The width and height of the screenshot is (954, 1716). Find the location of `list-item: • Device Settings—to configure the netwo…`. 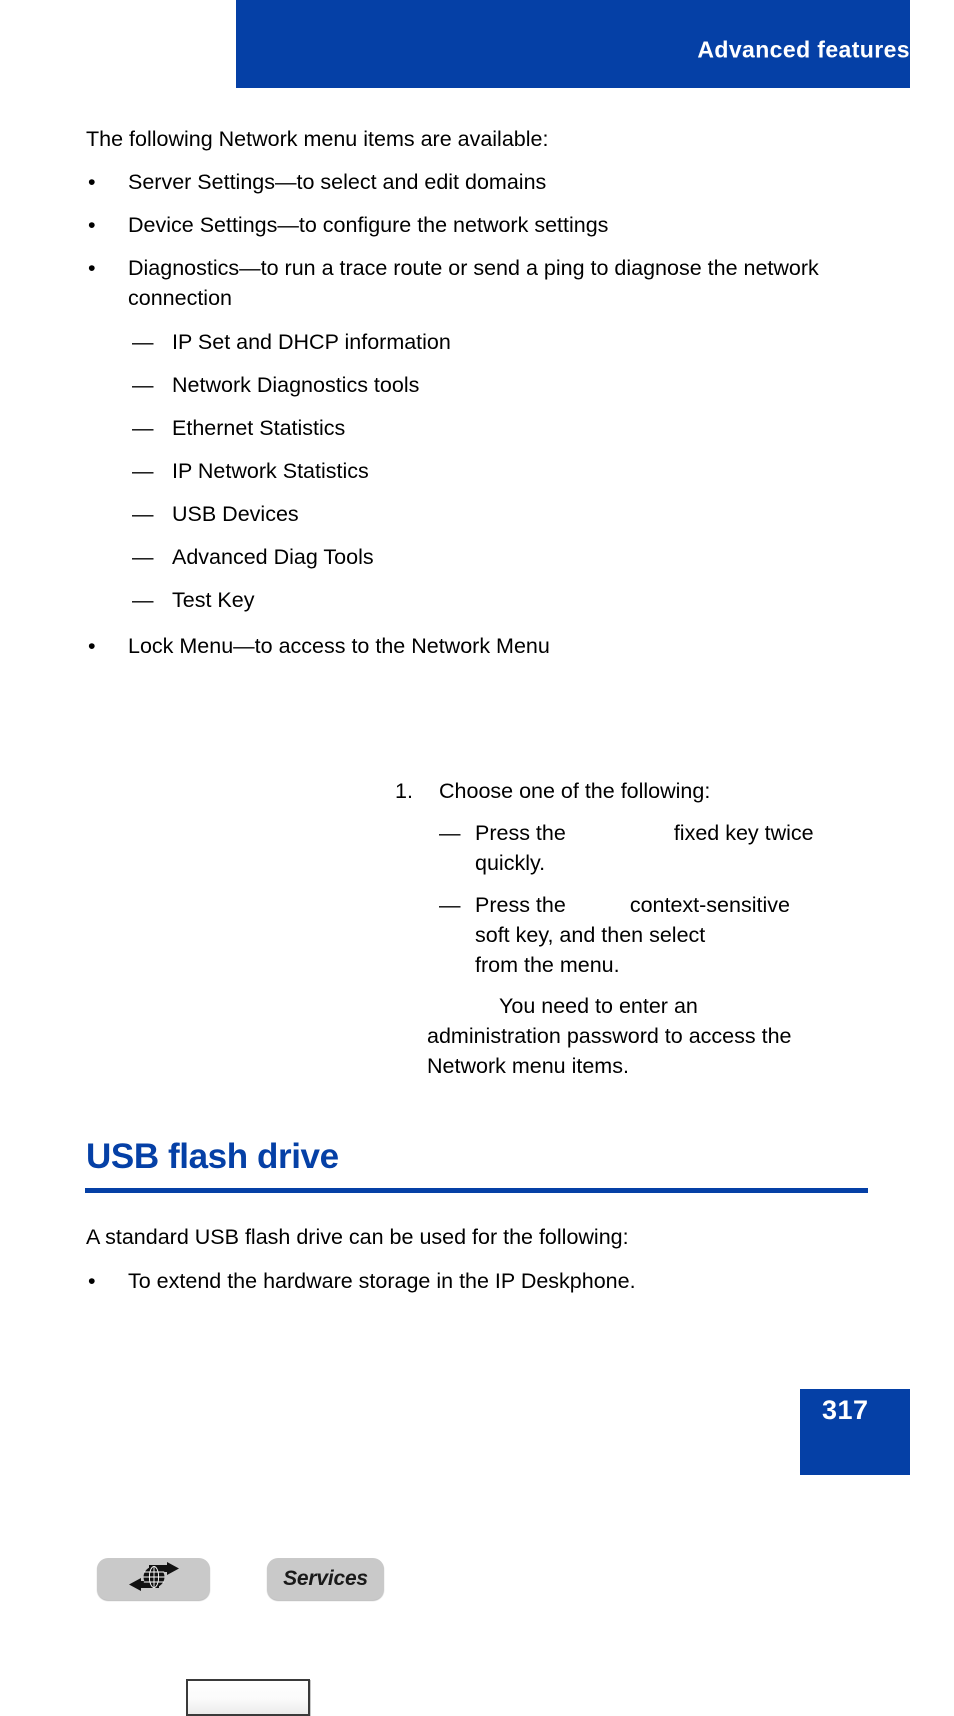

list-item: • Device Settings—to configure the netwo… is located at coordinates (486, 225).